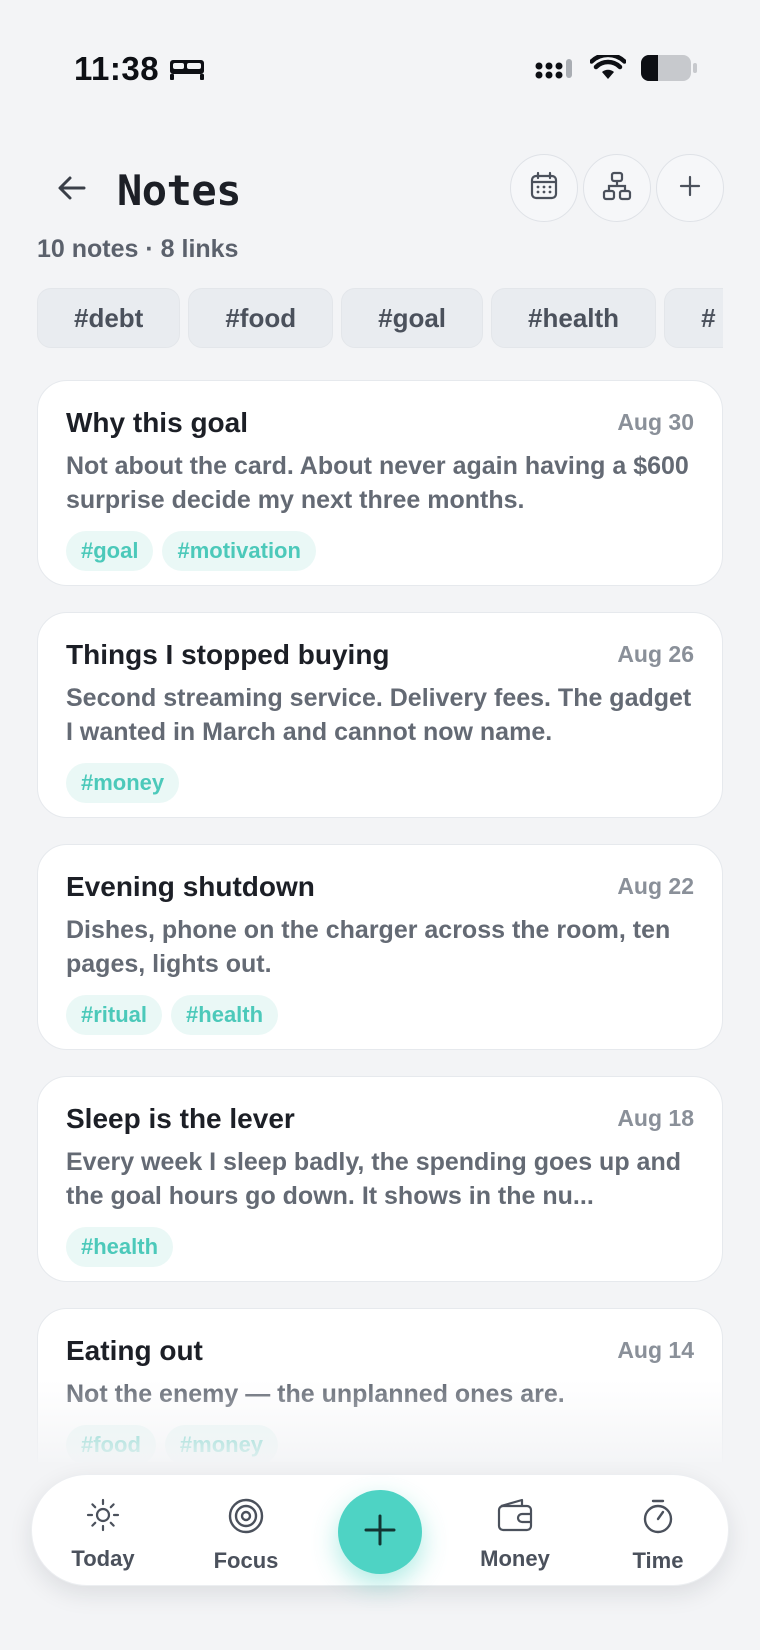  I want to click on graph-icon, so click(617, 188).